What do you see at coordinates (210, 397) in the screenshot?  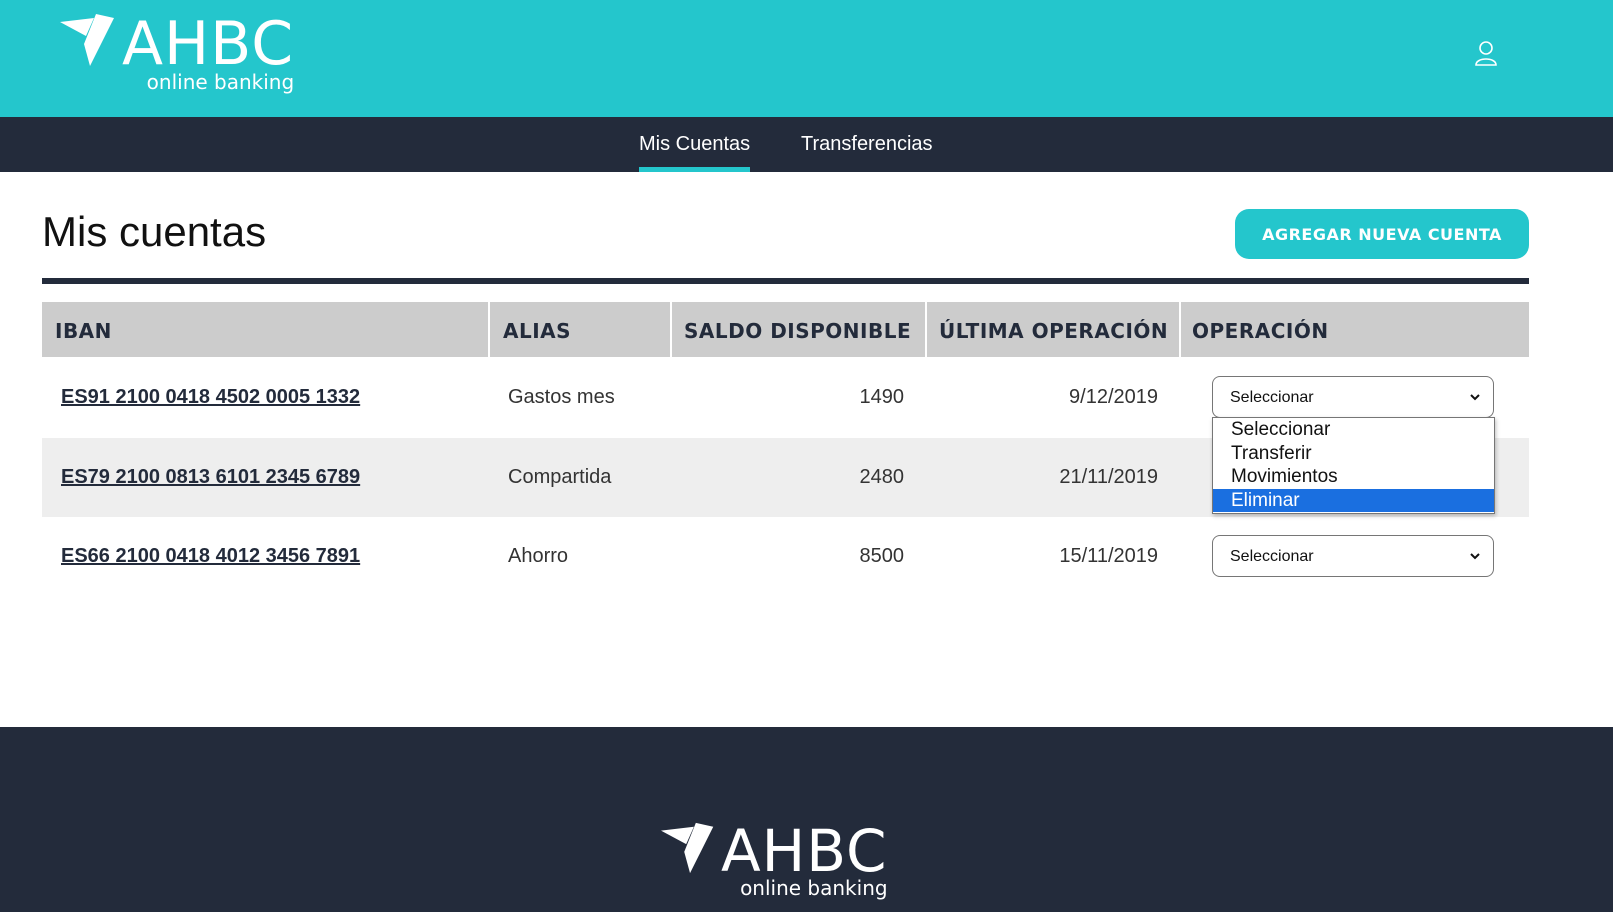 I see `iban-link: ES91 2100 0418 4502 0005 1332` at bounding box center [210, 397].